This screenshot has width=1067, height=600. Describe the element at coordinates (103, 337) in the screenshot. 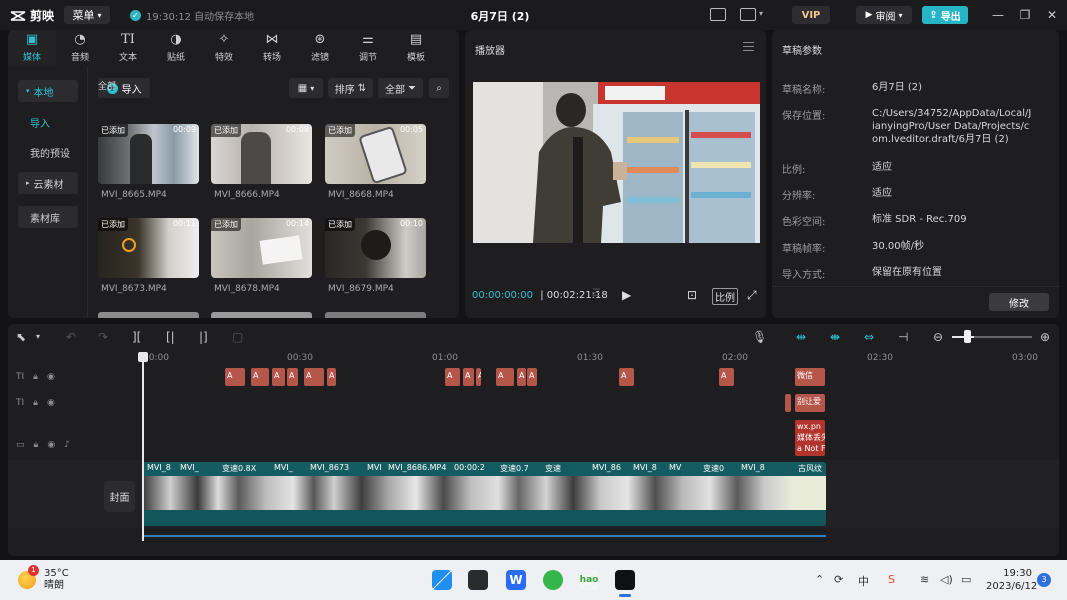

I see `redo-icon: ↷` at that location.